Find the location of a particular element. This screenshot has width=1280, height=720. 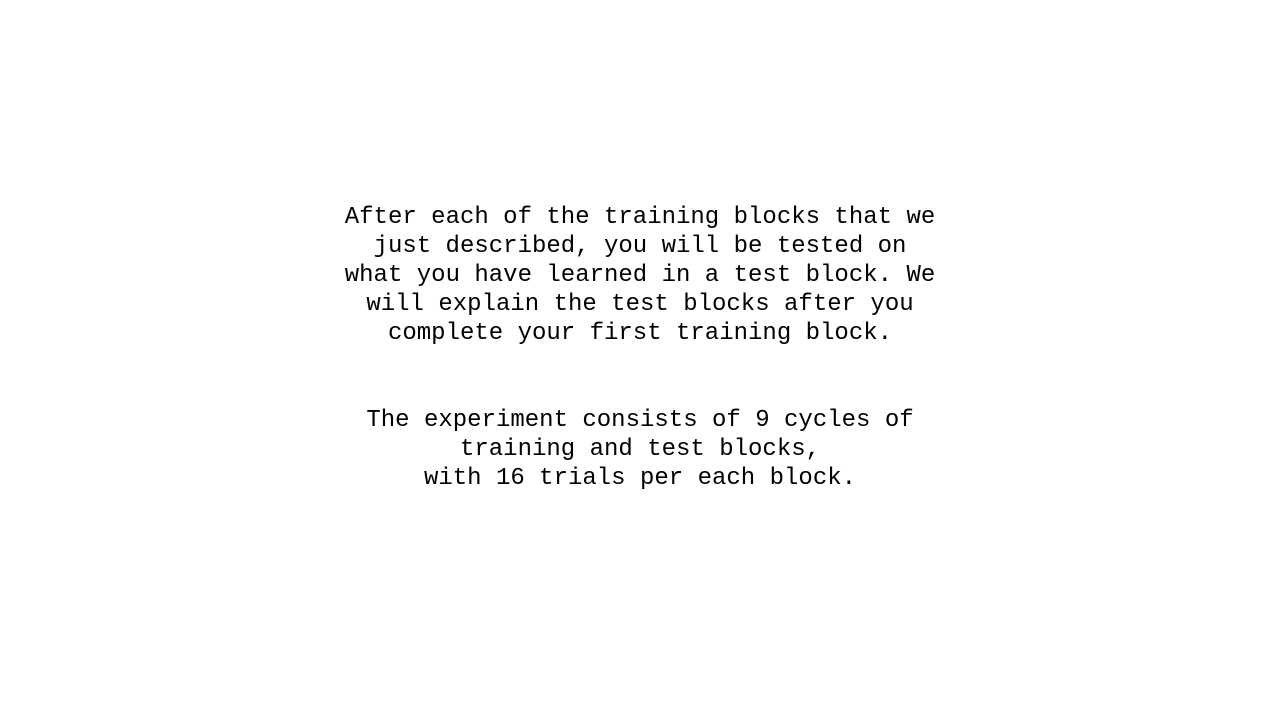

instruction-line: with 16 trials per each block. is located at coordinates (640, 478).